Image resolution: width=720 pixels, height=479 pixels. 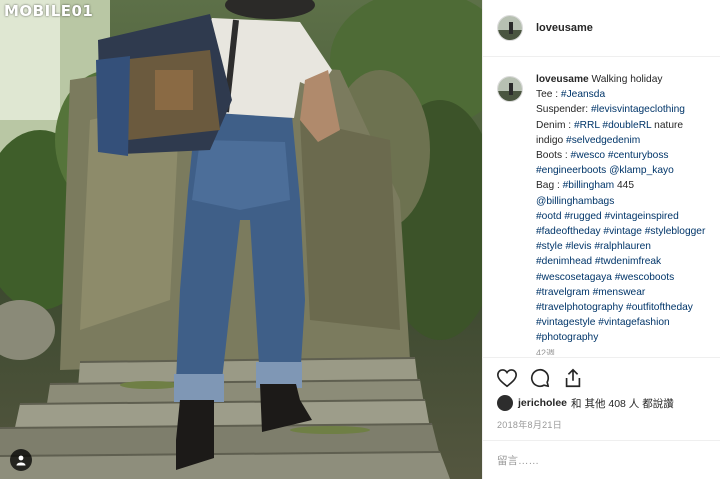 I want to click on caption-line: indigo #selvedgedenim, so click(x=628, y=140).